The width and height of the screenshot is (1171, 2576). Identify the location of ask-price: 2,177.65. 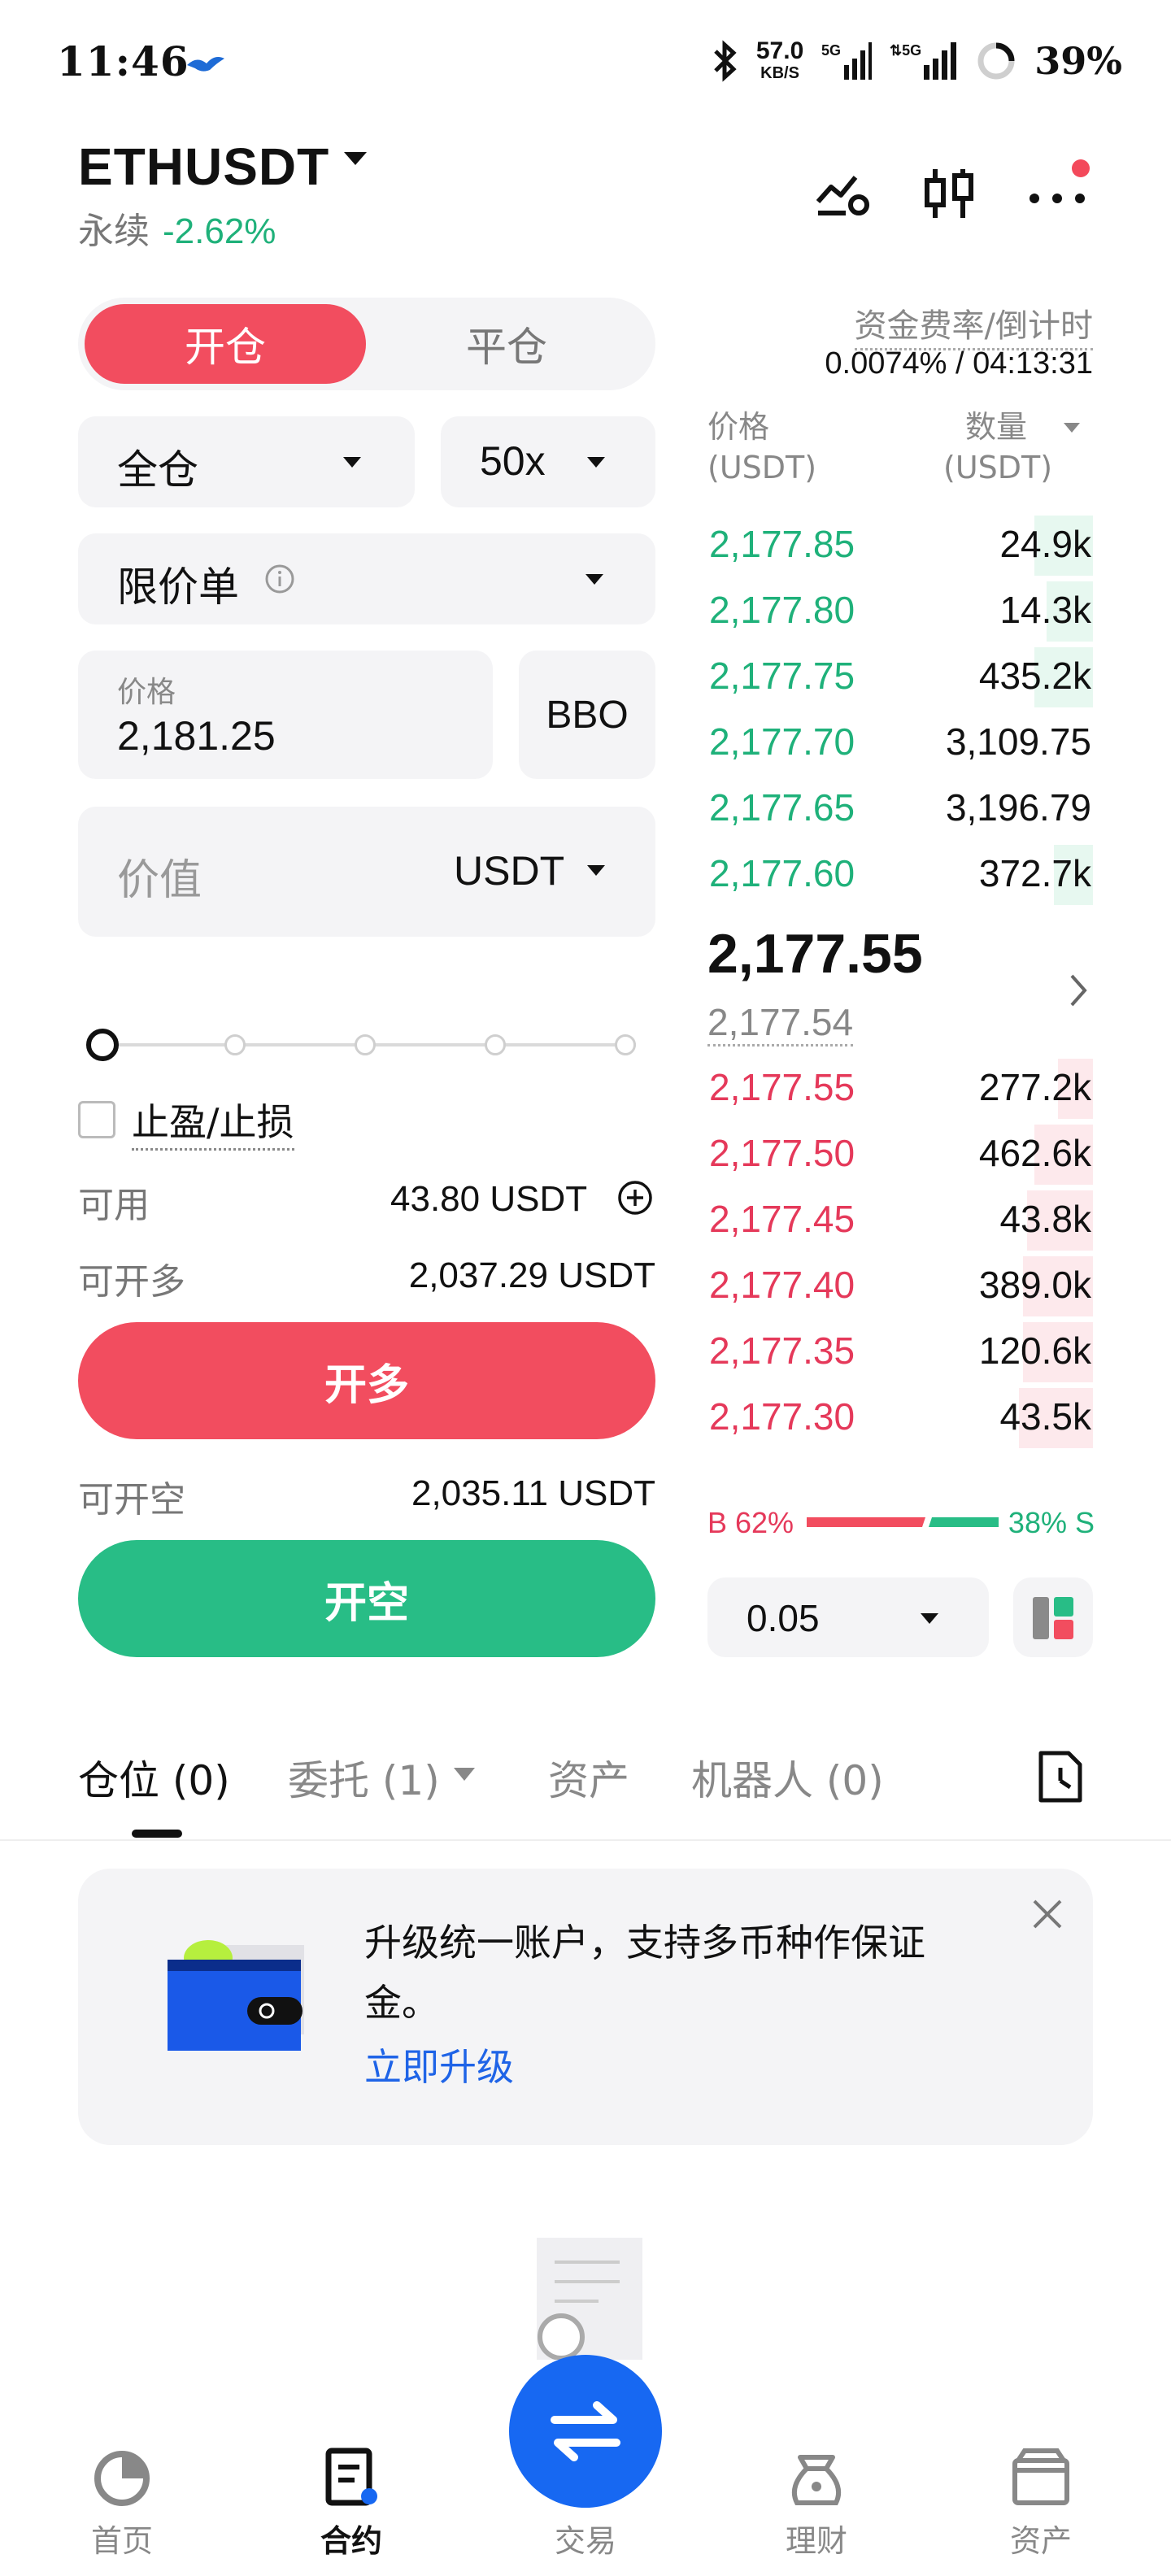
(782, 808).